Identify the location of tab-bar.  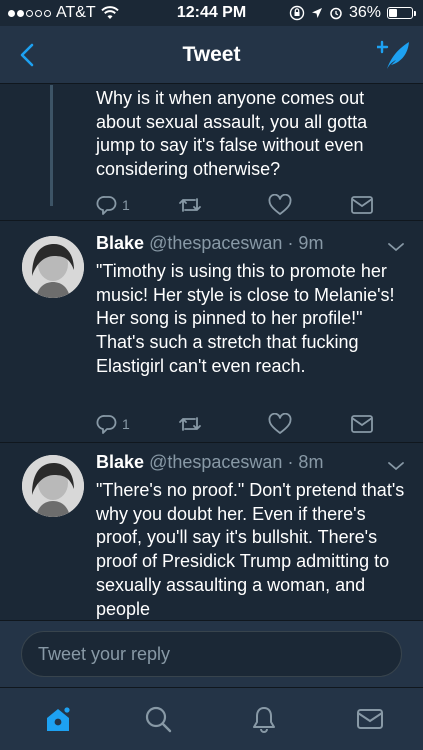
(211, 718).